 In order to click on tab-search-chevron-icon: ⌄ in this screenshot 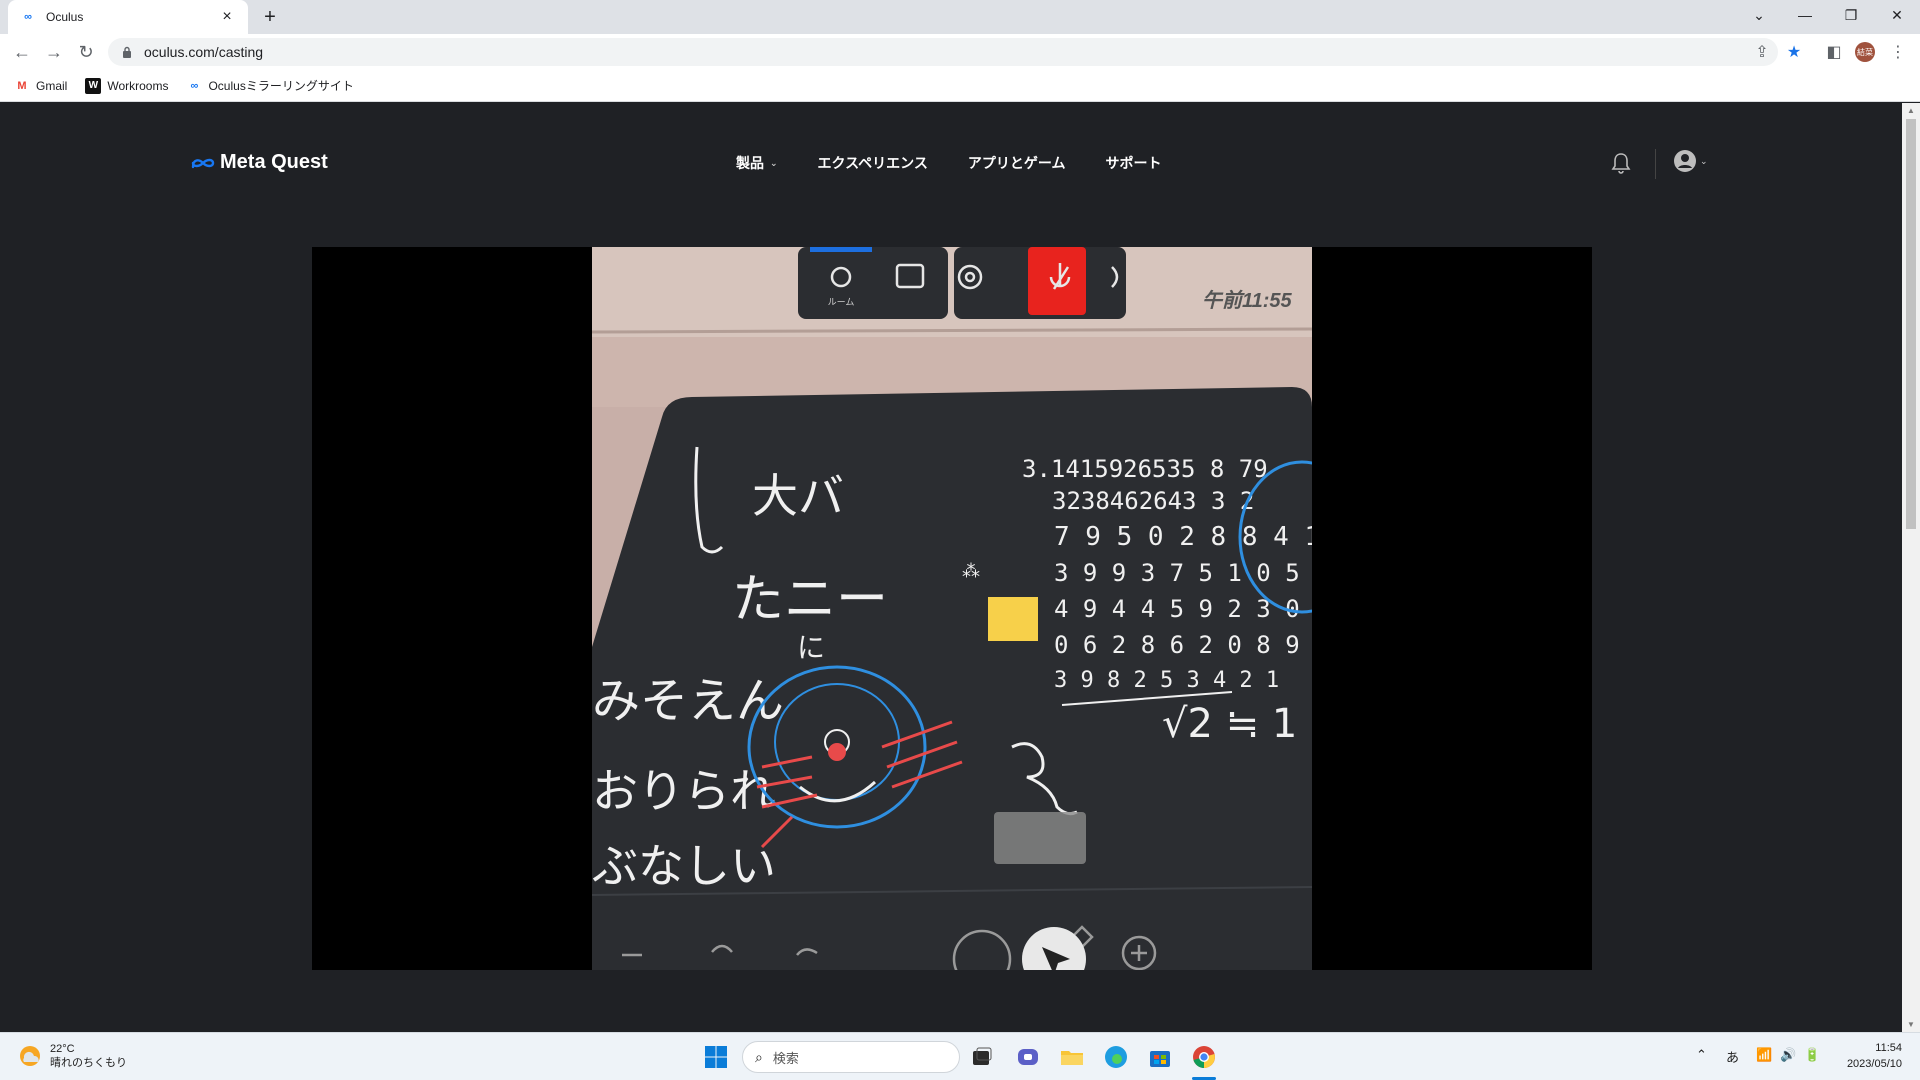, I will do `click(1759, 15)`.